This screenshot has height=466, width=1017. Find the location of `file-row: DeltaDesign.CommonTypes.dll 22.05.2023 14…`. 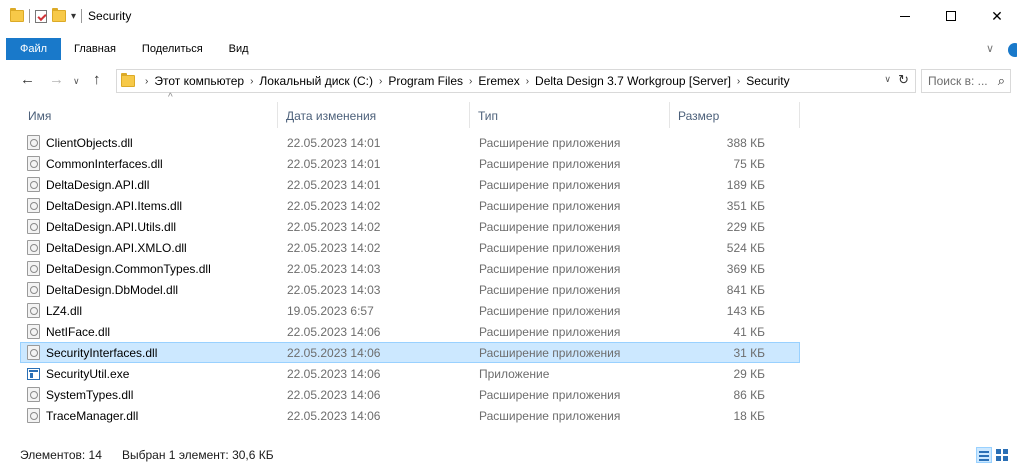

file-row: DeltaDesign.CommonTypes.dll 22.05.2023 14… is located at coordinates (410, 268).